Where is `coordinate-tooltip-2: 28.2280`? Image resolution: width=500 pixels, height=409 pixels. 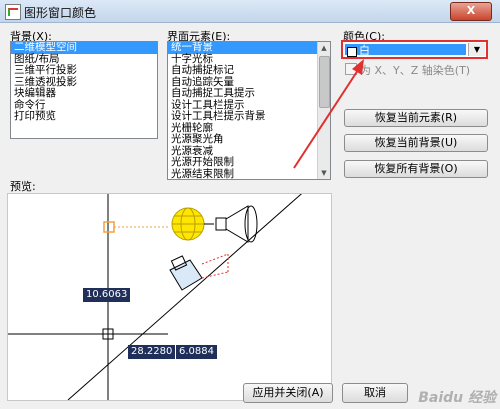
coordinate-tooltip-2: 28.2280 is located at coordinates (152, 352).